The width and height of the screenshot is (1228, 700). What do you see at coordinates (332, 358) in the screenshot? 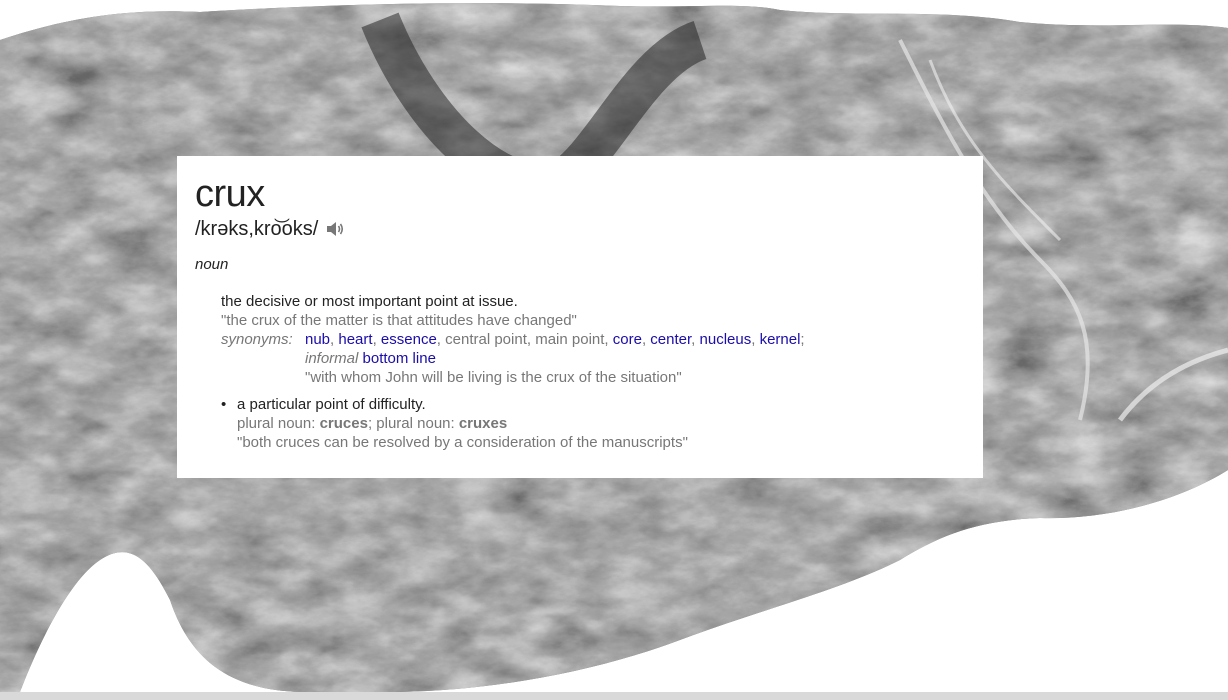
I see `informal-label: informal` at bounding box center [332, 358].